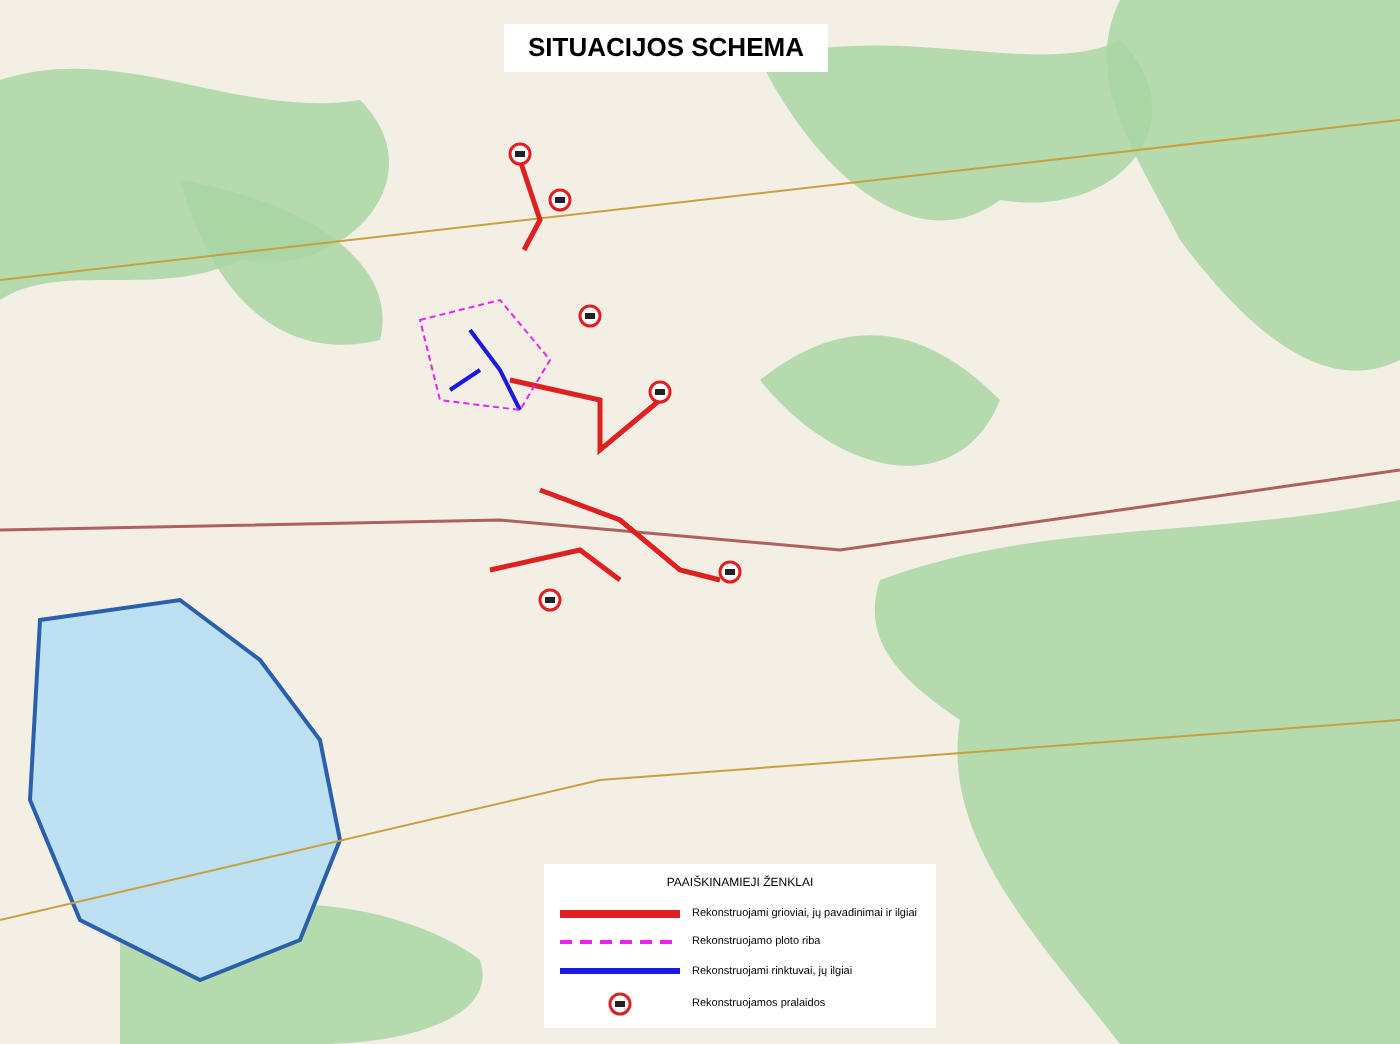  I want to click on title-label: SITUACIJOS SCHEMA, so click(666, 47).